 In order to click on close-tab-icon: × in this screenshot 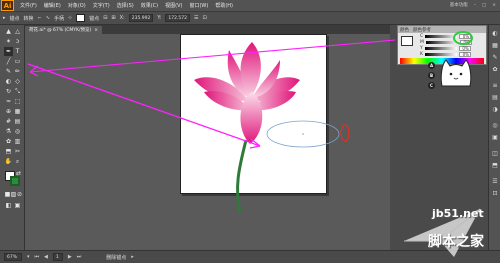, I will do `click(96, 30)`.